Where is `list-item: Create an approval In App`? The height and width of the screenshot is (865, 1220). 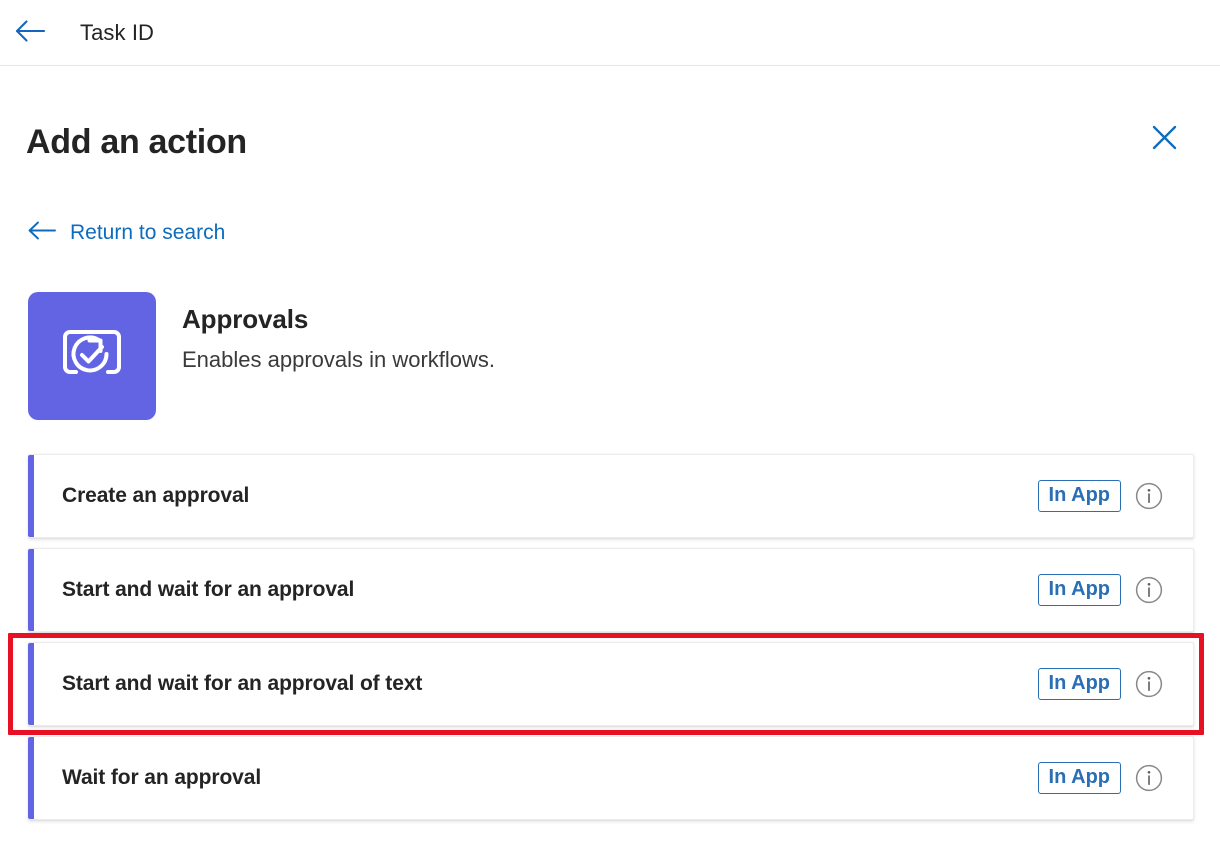 list-item: Create an approval In App is located at coordinates (611, 496).